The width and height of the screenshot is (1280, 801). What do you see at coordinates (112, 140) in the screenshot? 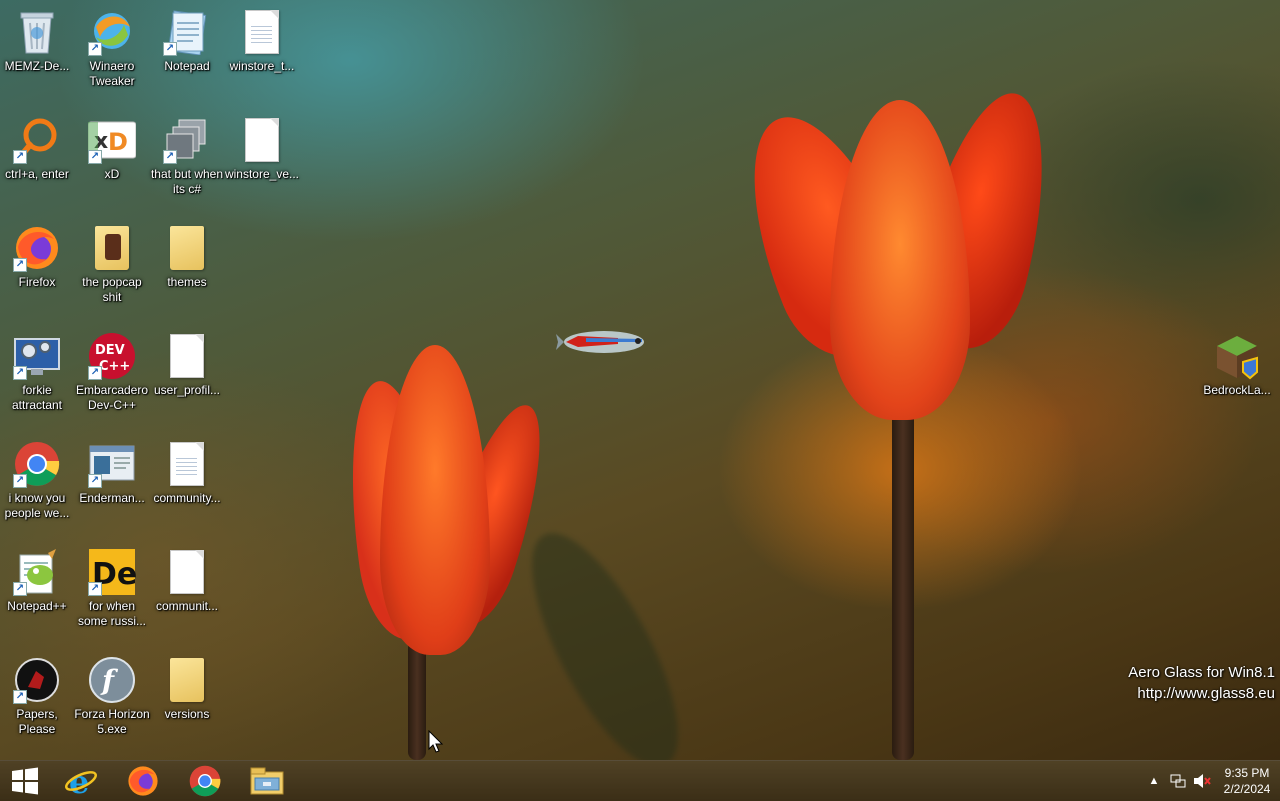
I see `hxd-icon: xD ↗` at bounding box center [112, 140].